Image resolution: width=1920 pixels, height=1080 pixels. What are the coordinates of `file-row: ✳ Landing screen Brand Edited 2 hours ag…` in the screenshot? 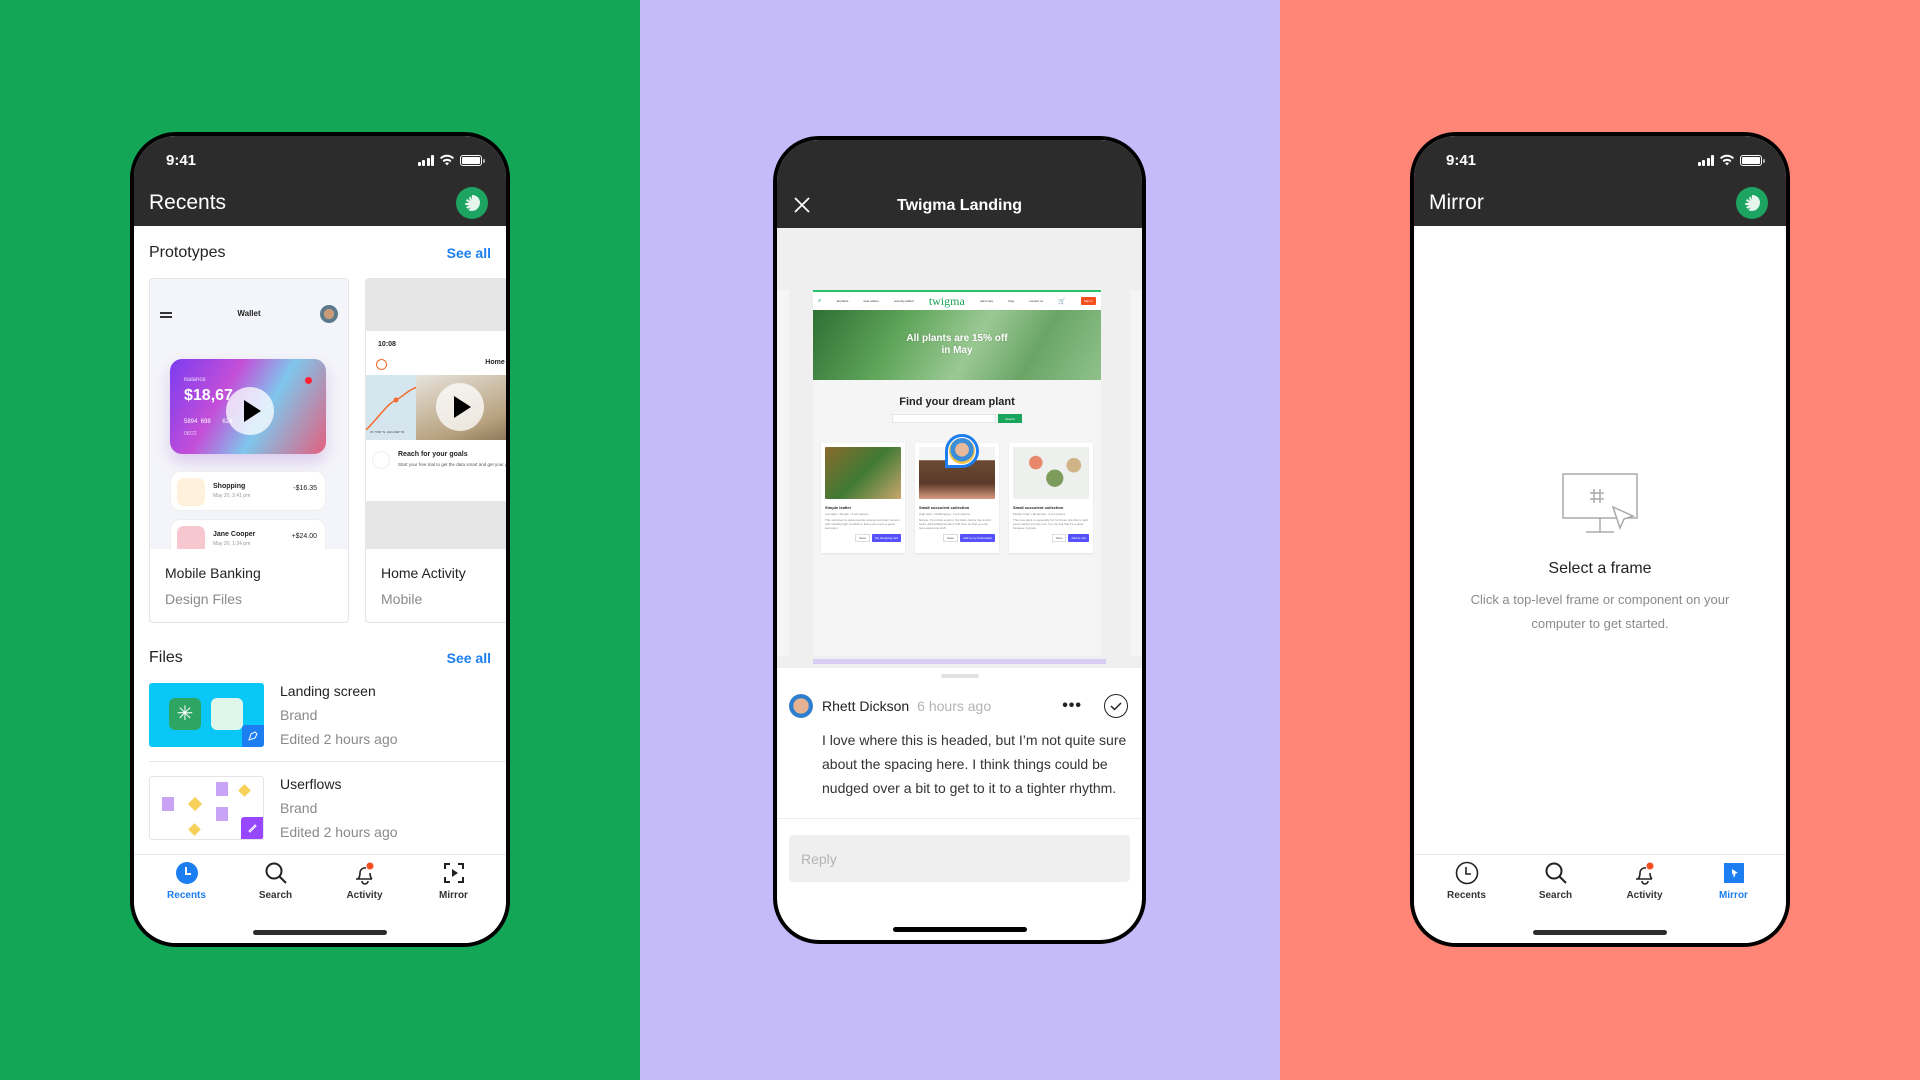 It's located at (320, 715).